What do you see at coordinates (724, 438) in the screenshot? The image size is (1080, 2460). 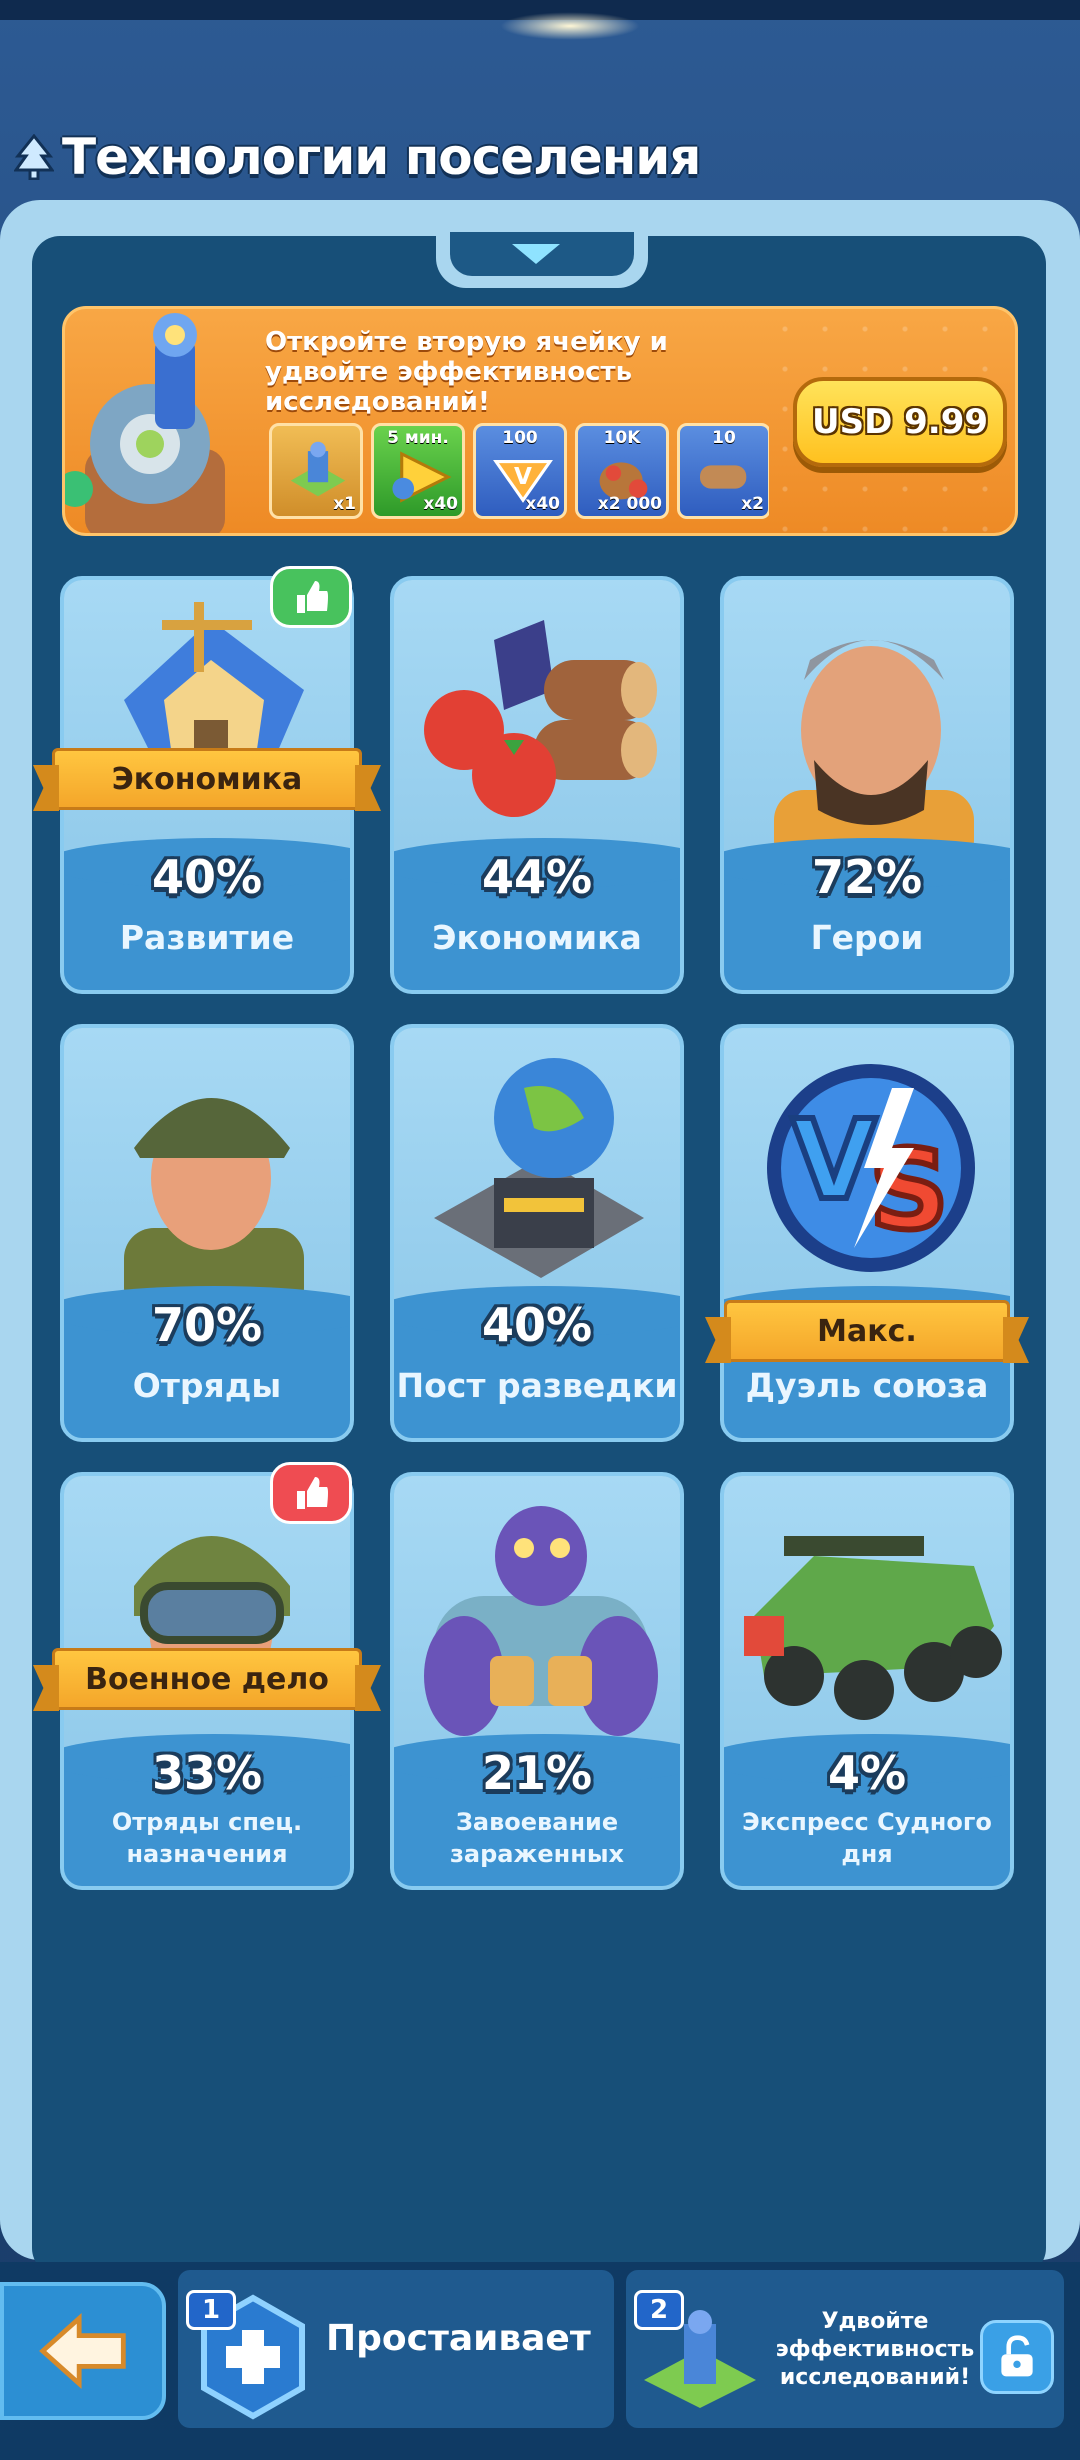 I see `reward-label: 10` at bounding box center [724, 438].